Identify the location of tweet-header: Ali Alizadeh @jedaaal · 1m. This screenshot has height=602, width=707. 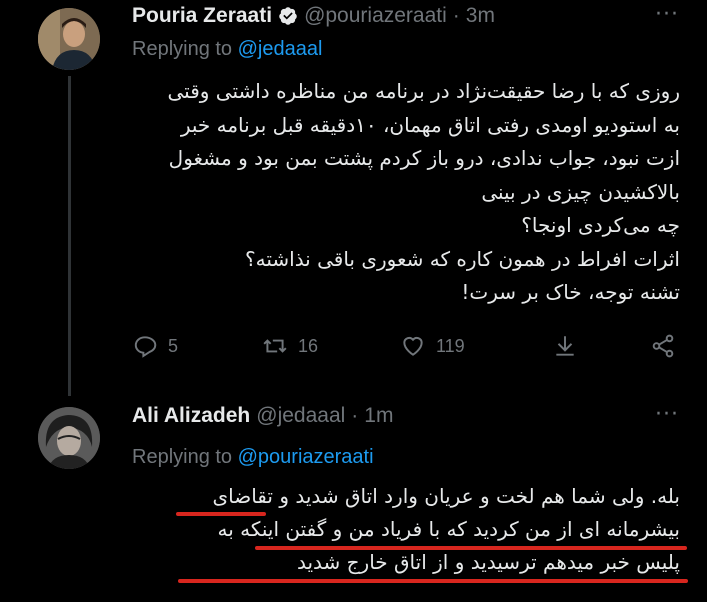
(262, 416).